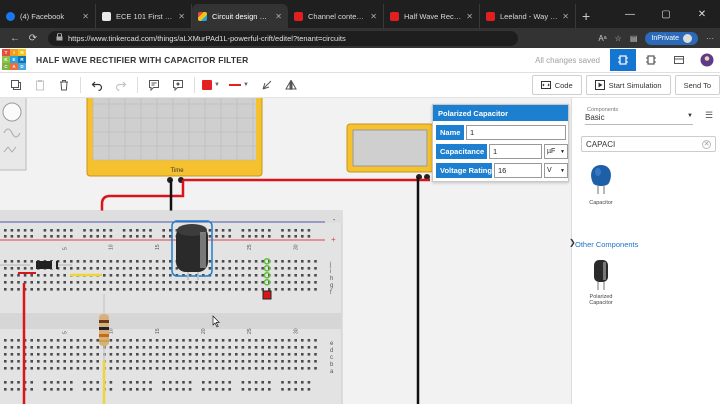 The height and width of the screenshot is (404, 720). I want to click on schematic-view-button, so click(651, 60).